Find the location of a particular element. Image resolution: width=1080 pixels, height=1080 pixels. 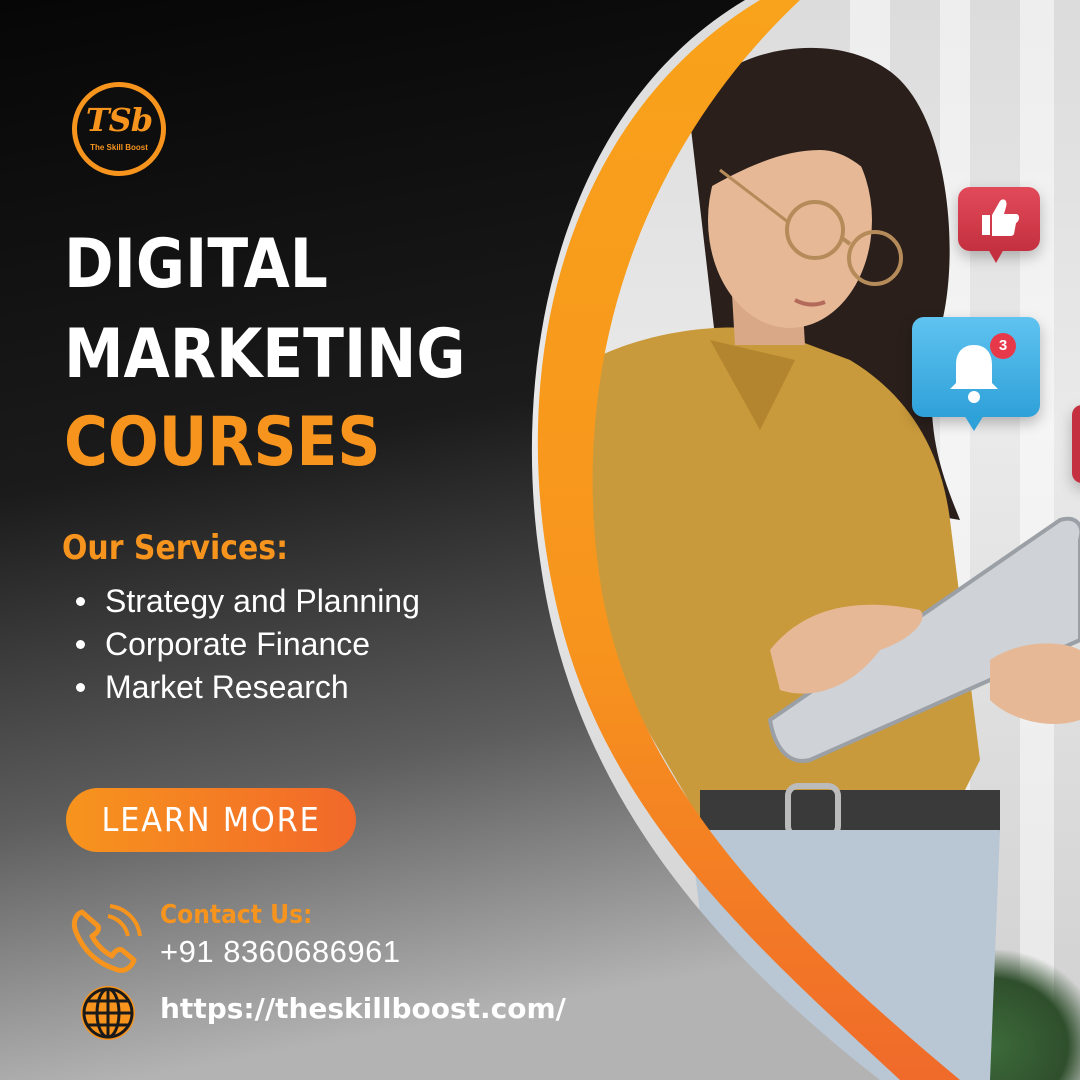

headline-line-1: DIGITAL is located at coordinates (196, 264).